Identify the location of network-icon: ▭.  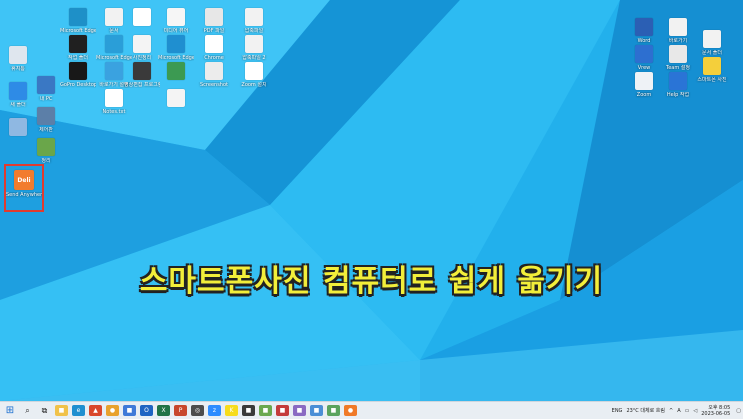
(687, 411).